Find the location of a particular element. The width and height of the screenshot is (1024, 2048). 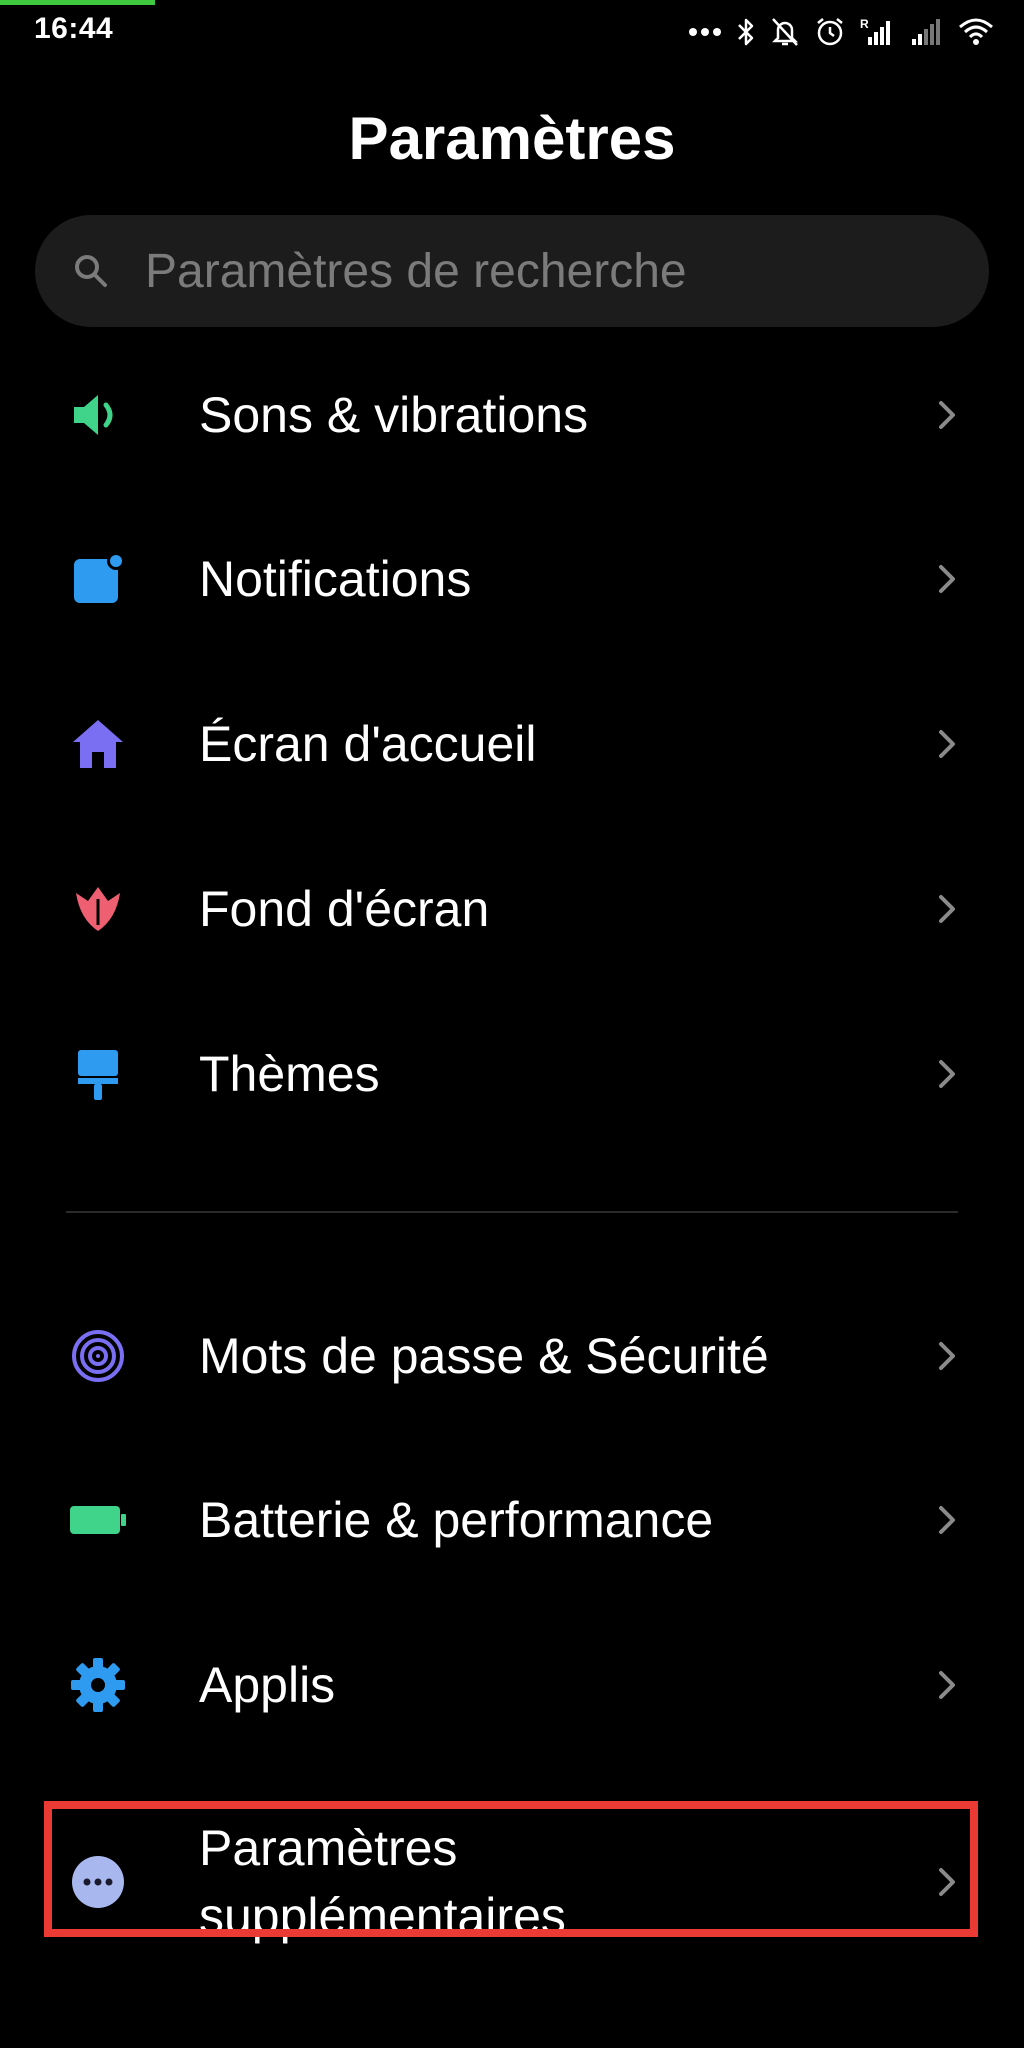

speaker-icon is located at coordinates (98, 415).